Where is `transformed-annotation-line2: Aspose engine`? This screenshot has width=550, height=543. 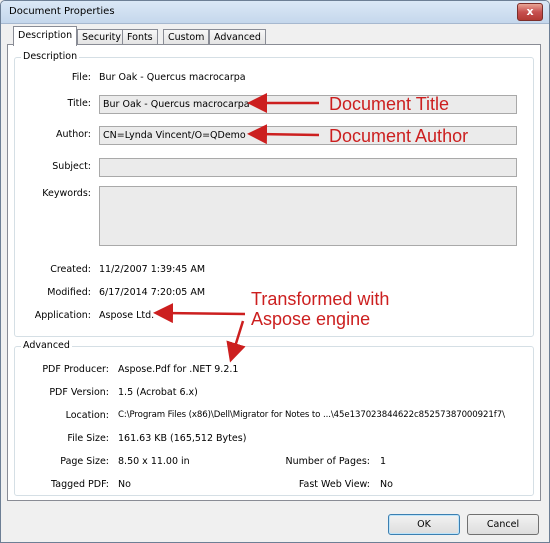
transformed-annotation-line2: Aspose engine is located at coordinates (311, 319).